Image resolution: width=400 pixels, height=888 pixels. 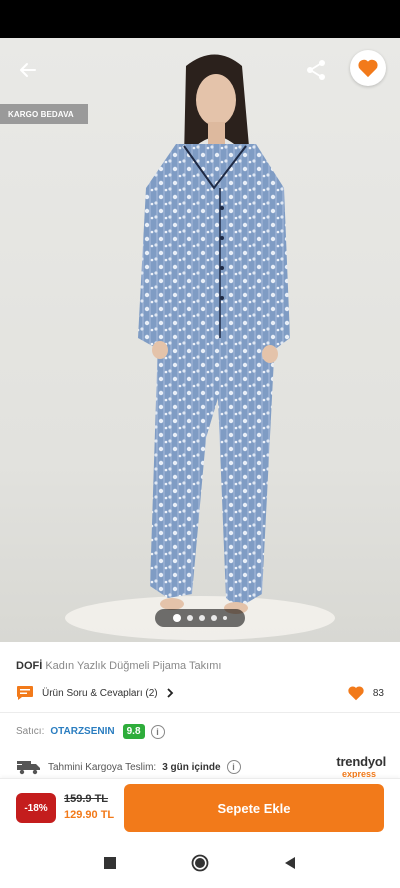 What do you see at coordinates (100, 693) in the screenshot?
I see `qa-label: Ürün Soru & Cevapları (2)` at bounding box center [100, 693].